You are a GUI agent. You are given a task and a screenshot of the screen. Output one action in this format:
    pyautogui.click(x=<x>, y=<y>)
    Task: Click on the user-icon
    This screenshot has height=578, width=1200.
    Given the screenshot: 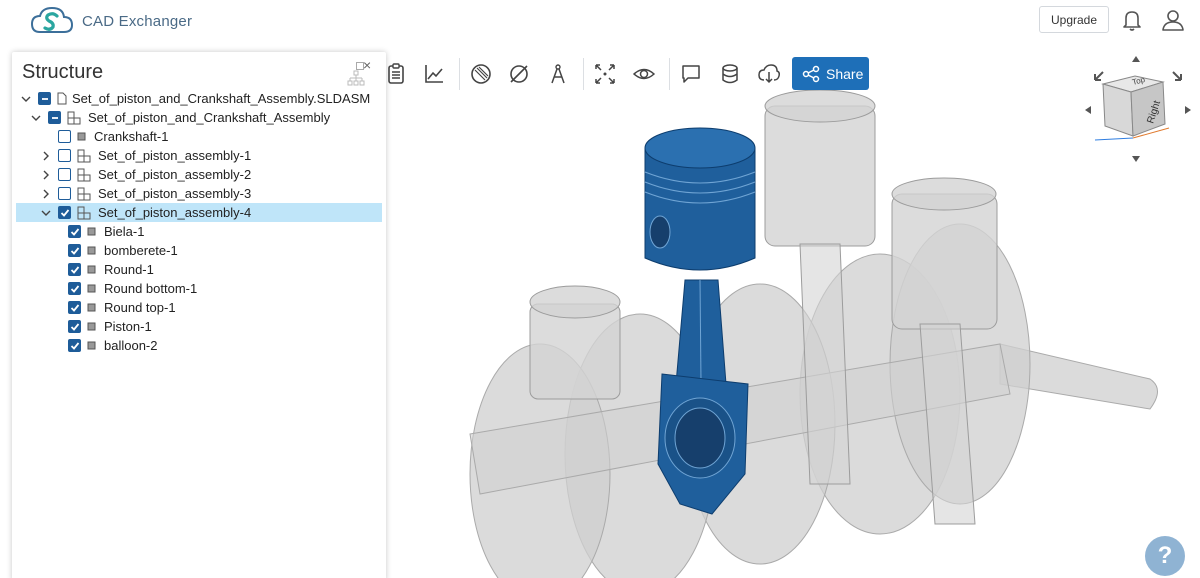 What is the action you would take?
    pyautogui.click(x=1173, y=20)
    